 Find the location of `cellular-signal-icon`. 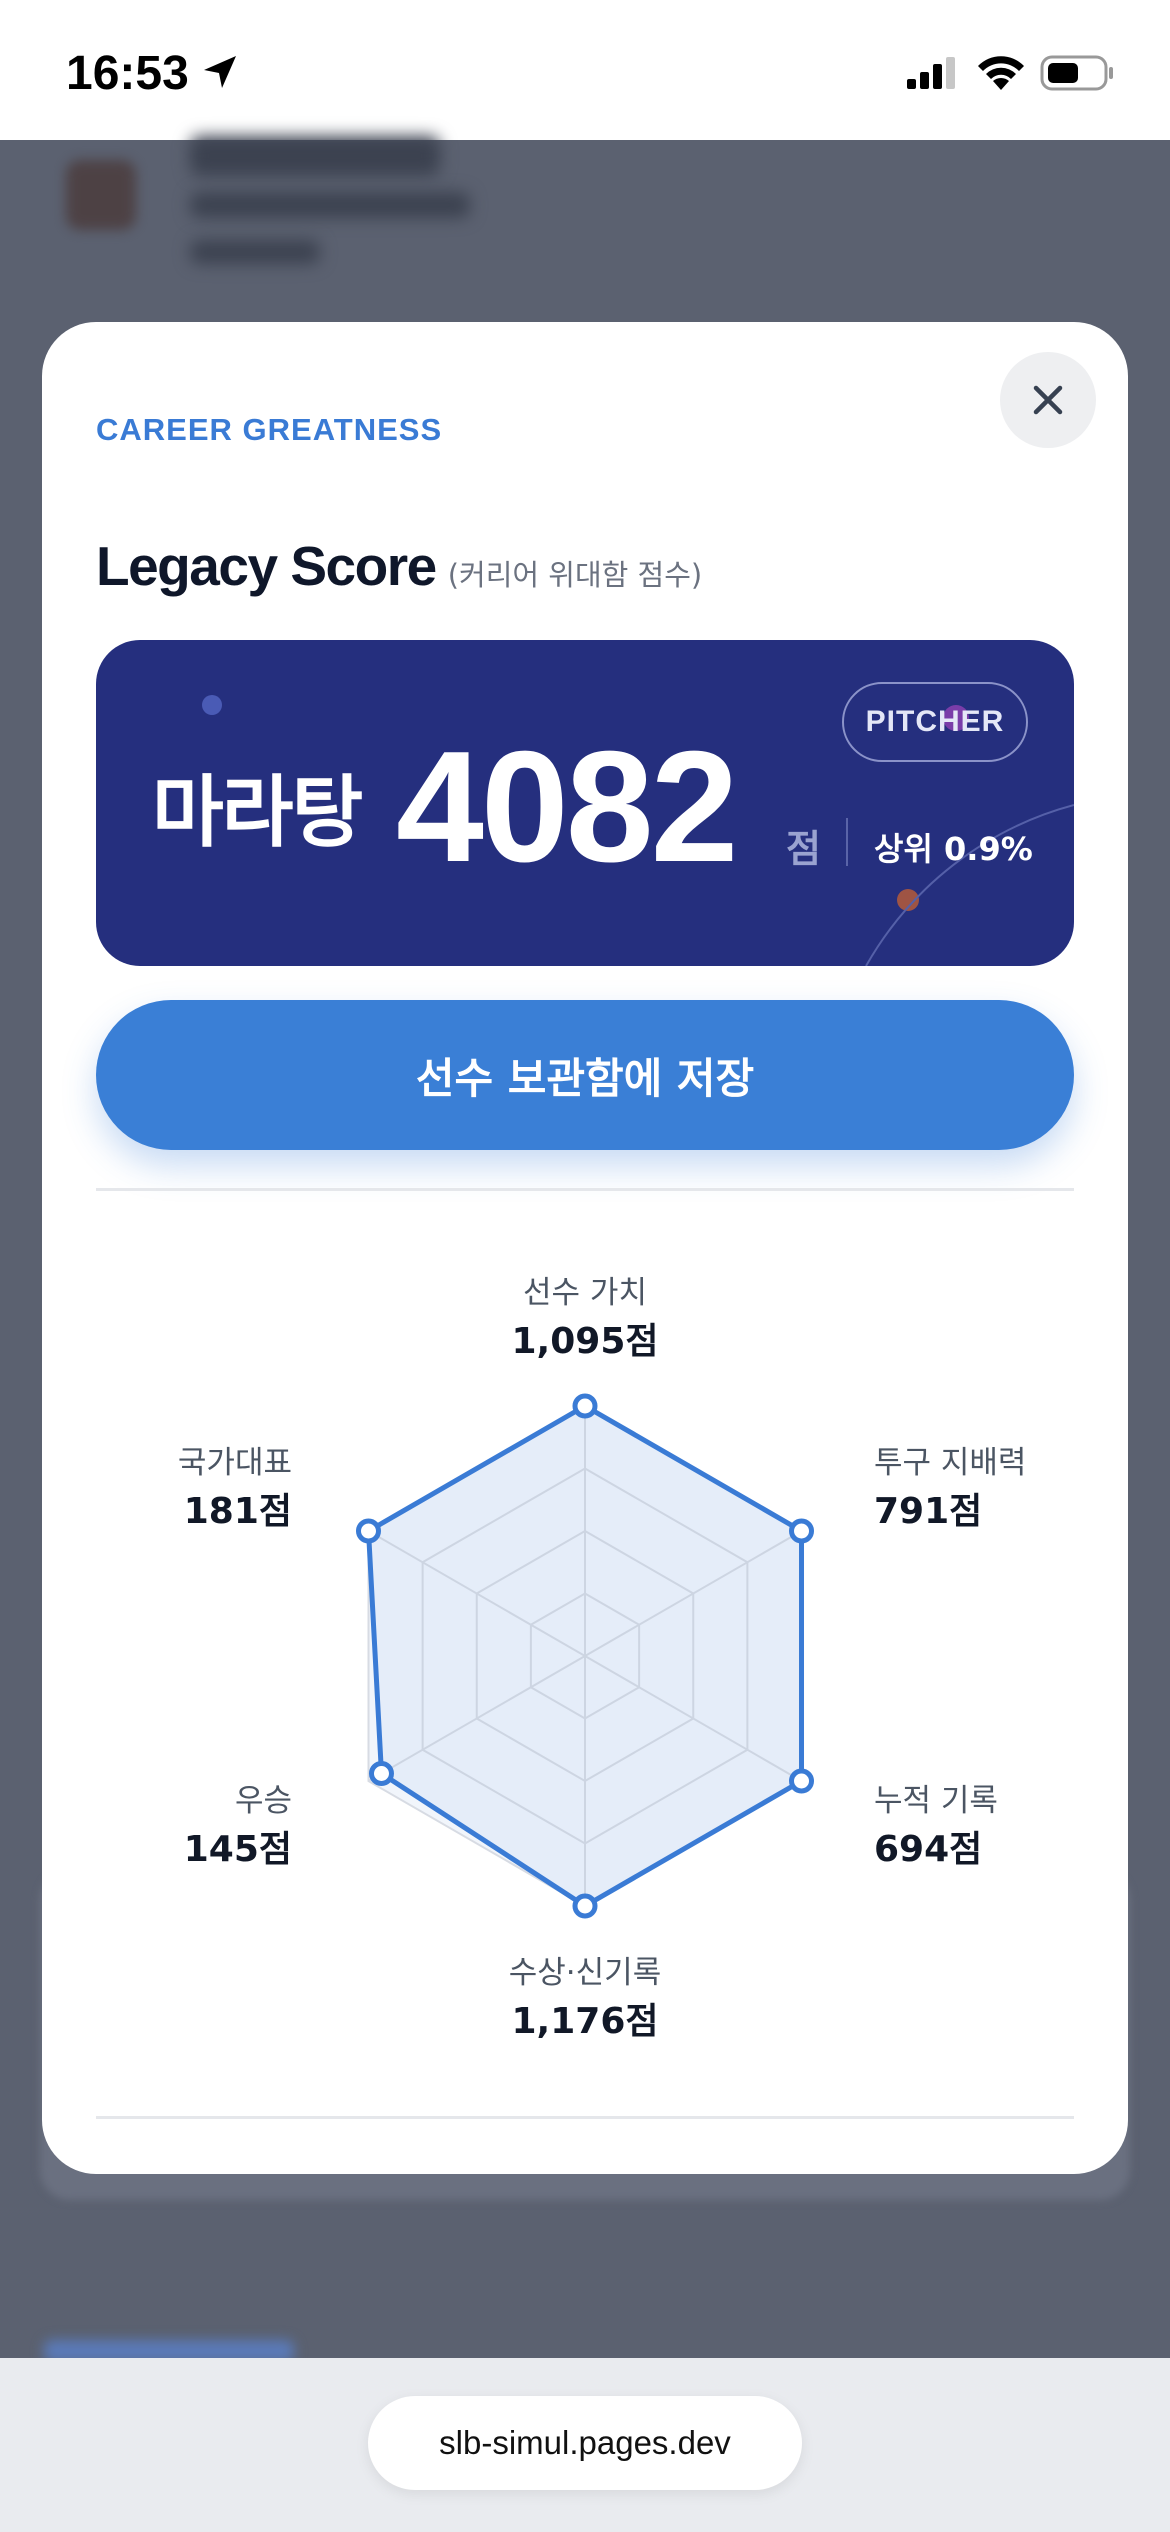

cellular-signal-icon is located at coordinates (931, 73).